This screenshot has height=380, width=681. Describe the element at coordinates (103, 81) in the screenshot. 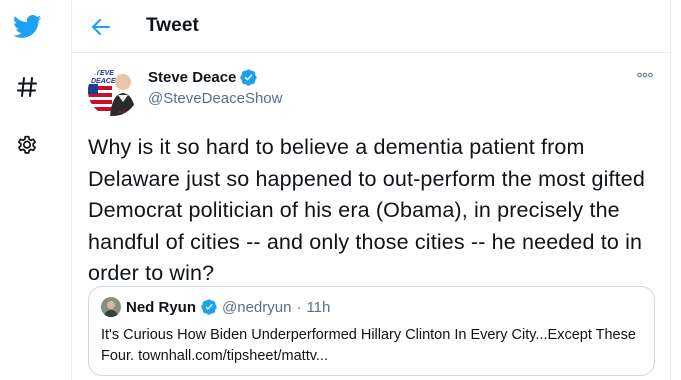

I see `avatar-text-bottom: DEACE` at that location.